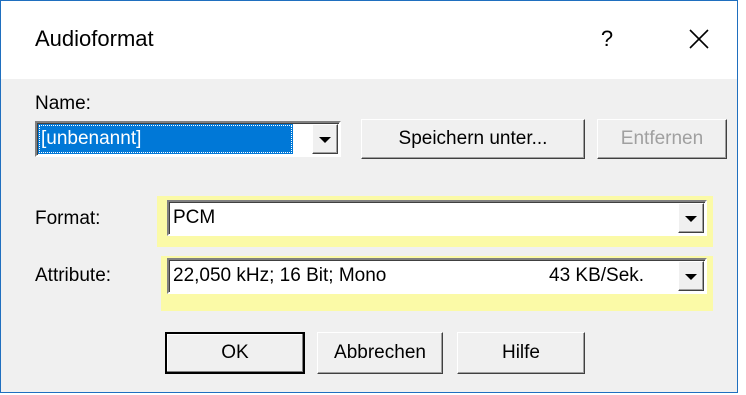  I want to click on close-button, so click(699, 39).